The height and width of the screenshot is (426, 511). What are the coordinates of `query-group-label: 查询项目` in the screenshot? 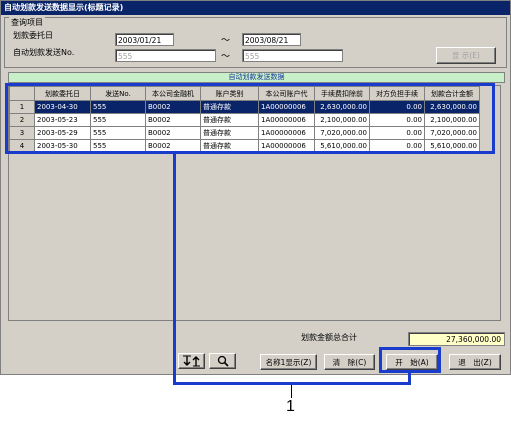 It's located at (27, 22).